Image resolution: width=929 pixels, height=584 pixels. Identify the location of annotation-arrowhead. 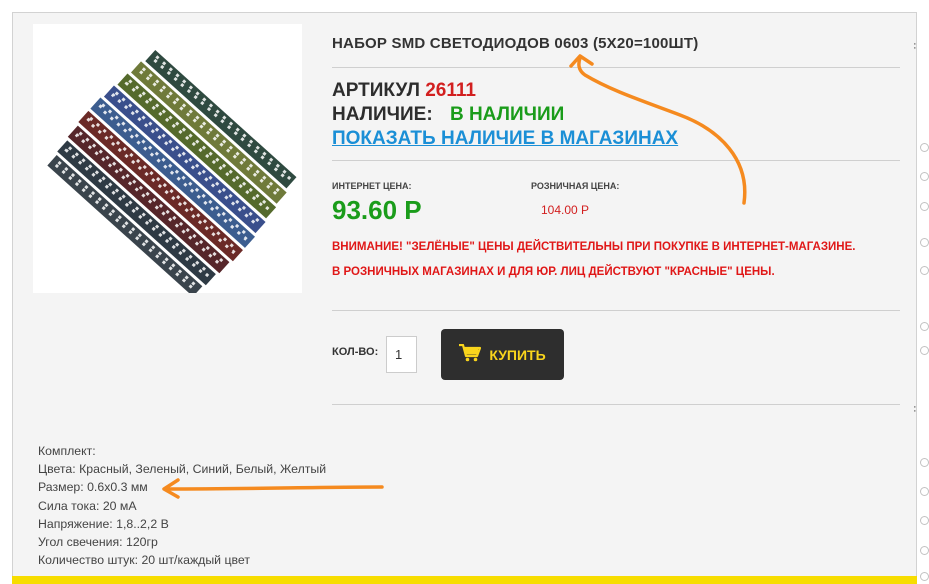
(581, 61).